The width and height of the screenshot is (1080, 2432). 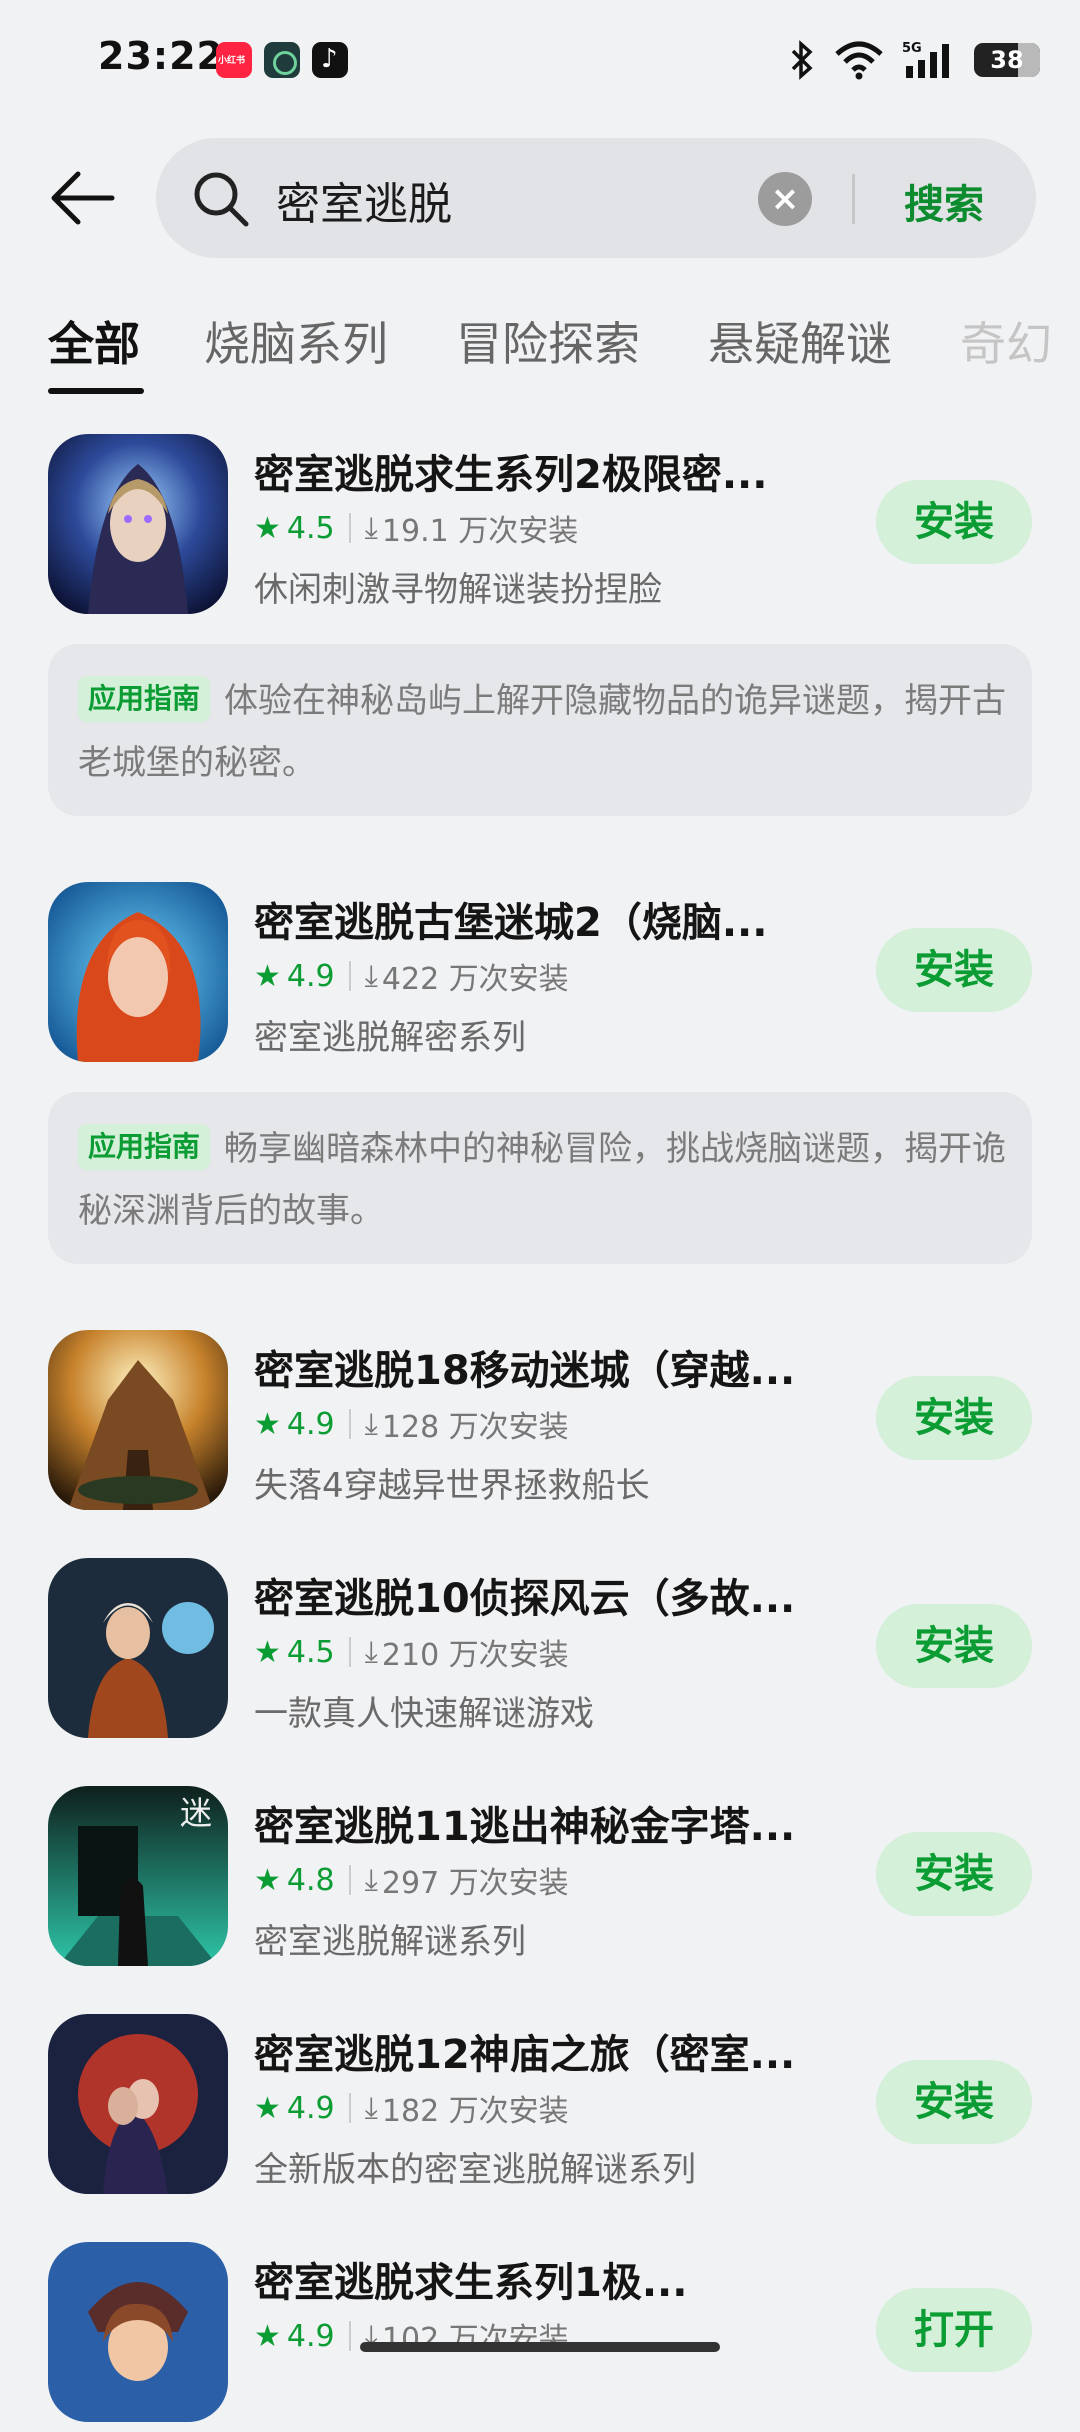 What do you see at coordinates (458, 590) in the screenshot?
I see `app-description: 休闲刺激寻物解谜装扮捏脸` at bounding box center [458, 590].